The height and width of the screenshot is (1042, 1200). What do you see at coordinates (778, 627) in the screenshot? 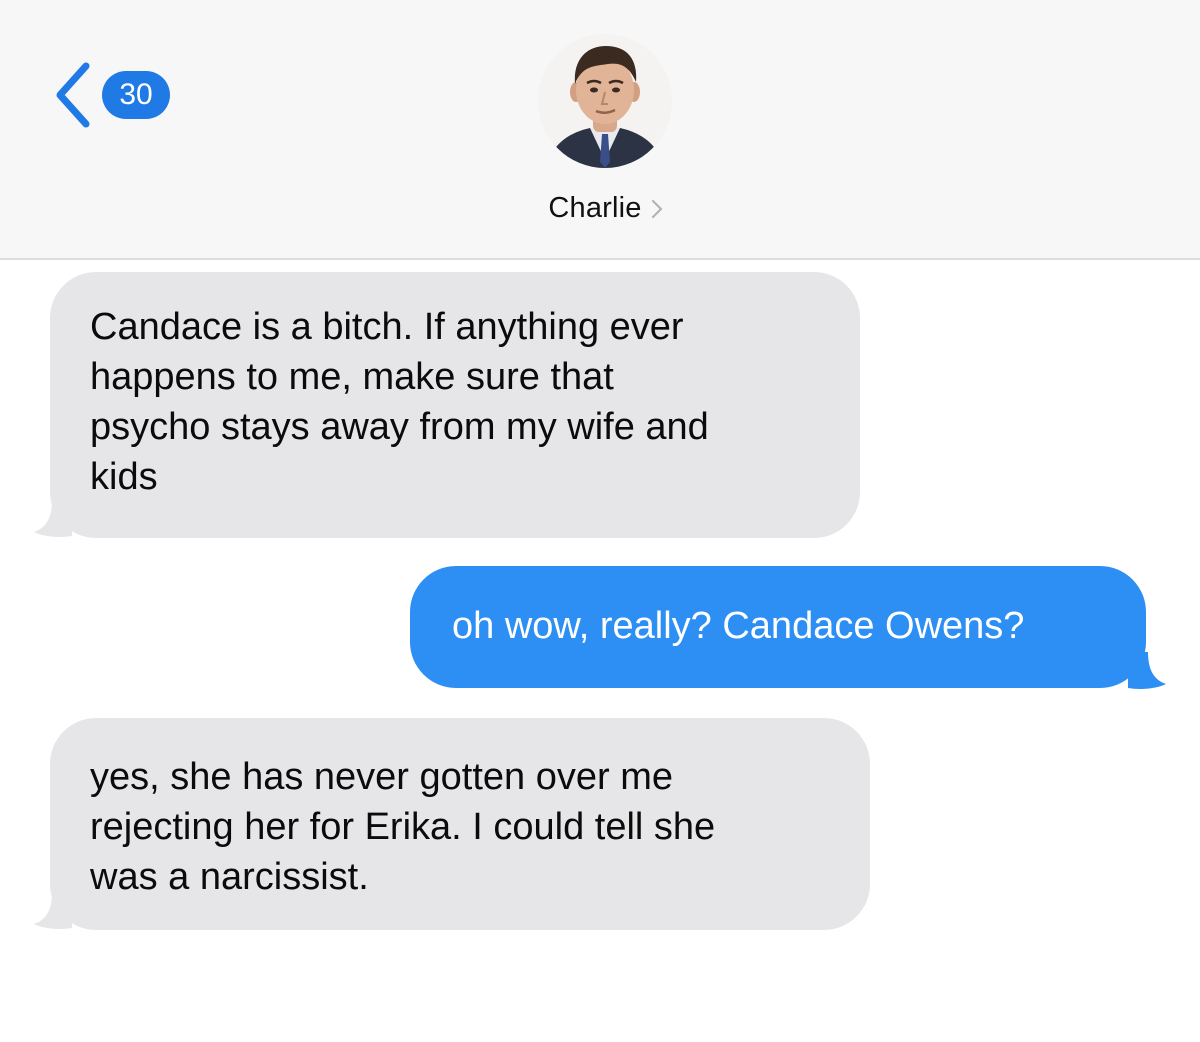
I see `message-bubble-sent: oh wow, really? Candace Owens?` at bounding box center [778, 627].